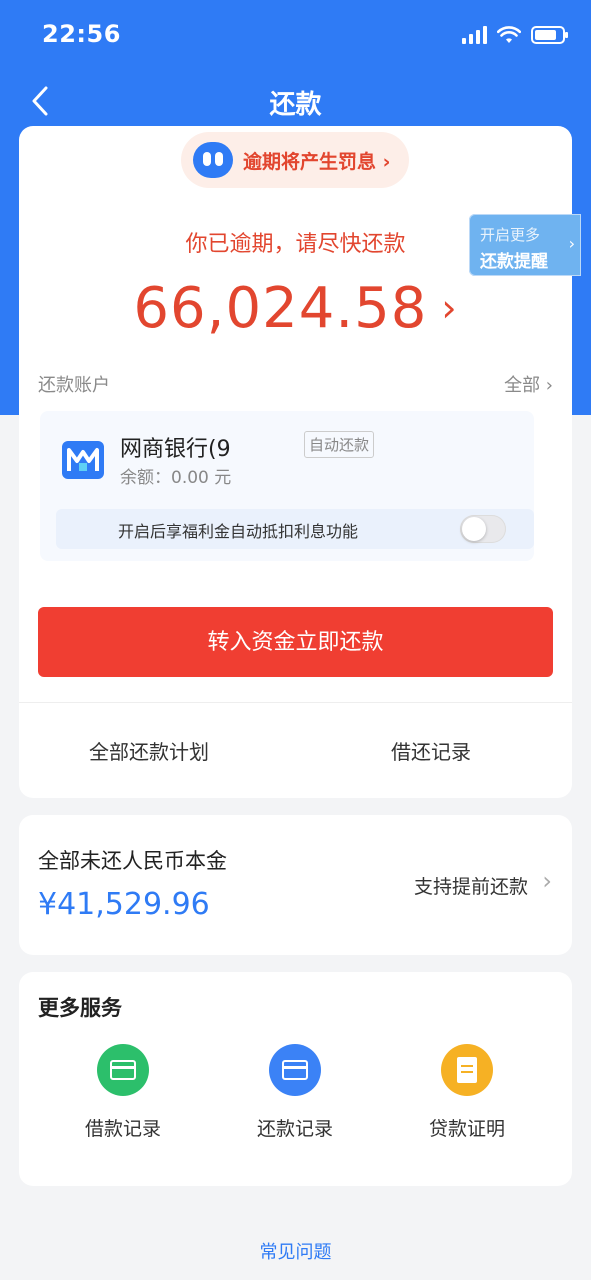 This screenshot has width=591, height=1280. I want to click on repayment-account-label: 还款账户, so click(74, 385).